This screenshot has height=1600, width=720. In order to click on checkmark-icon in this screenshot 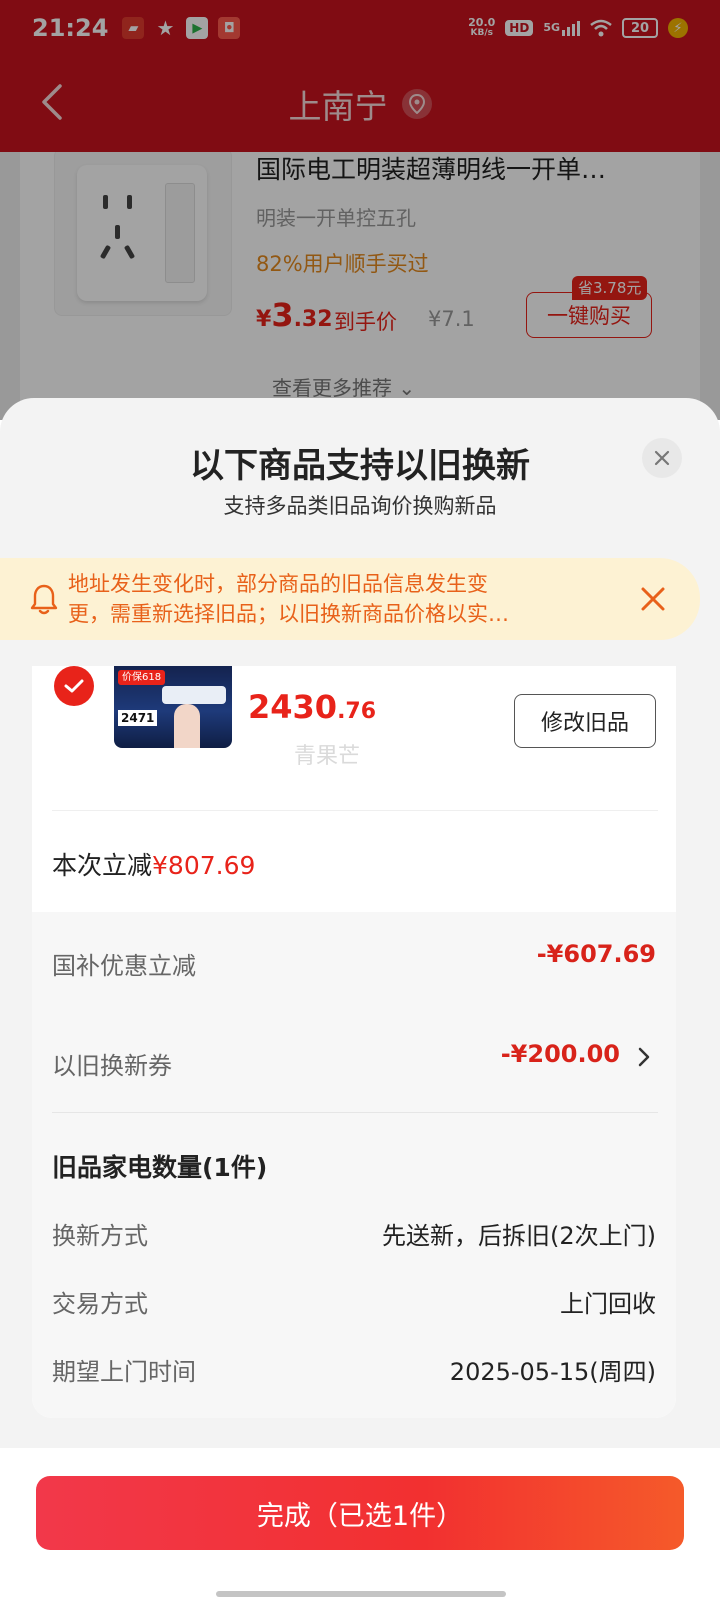, I will do `click(74, 686)`.